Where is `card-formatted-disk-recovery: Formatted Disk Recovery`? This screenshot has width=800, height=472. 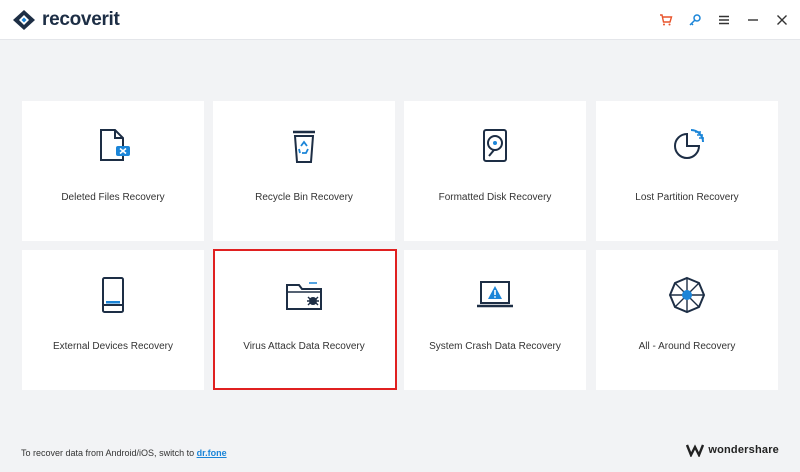 card-formatted-disk-recovery: Formatted Disk Recovery is located at coordinates (495, 171).